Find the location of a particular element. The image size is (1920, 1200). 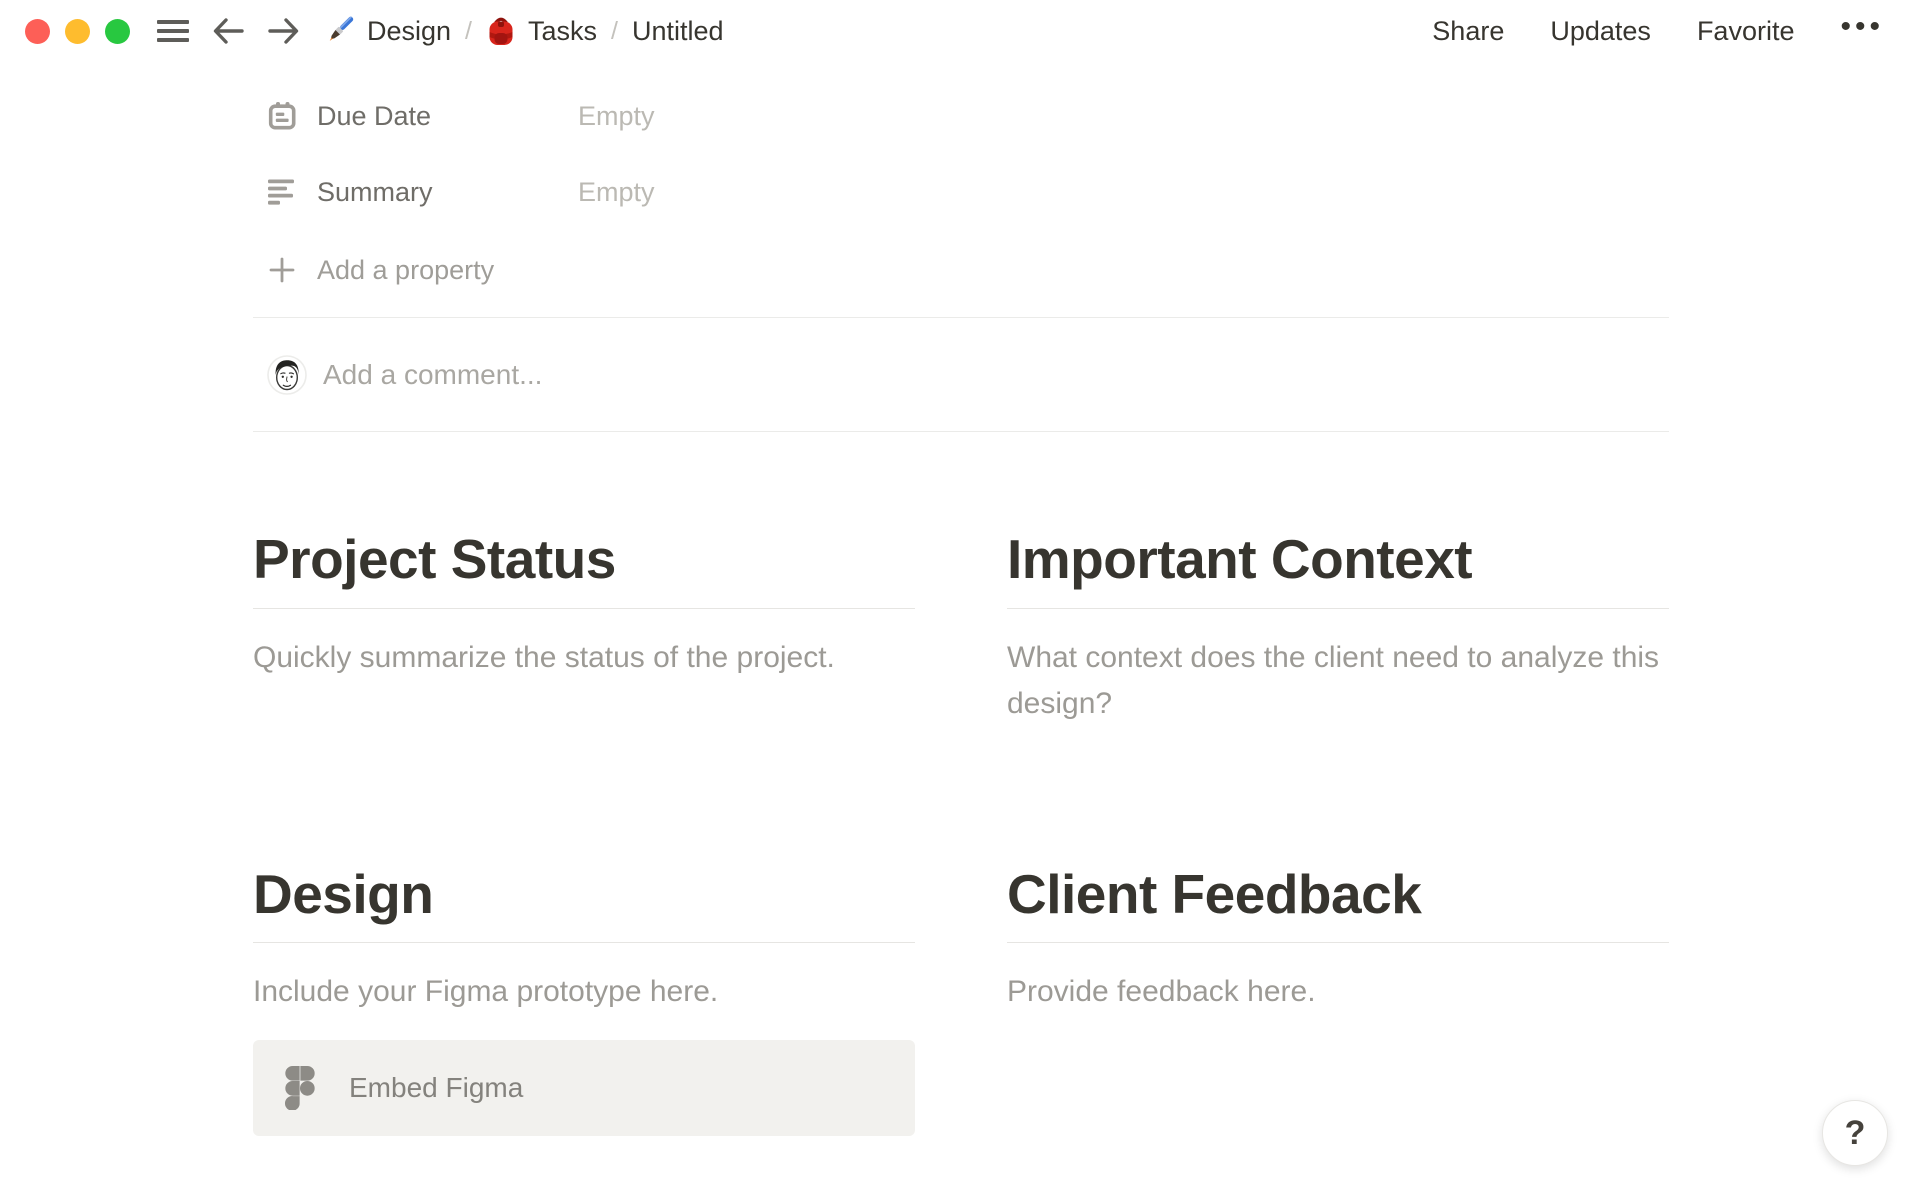

share-button: Share is located at coordinates (1468, 31).